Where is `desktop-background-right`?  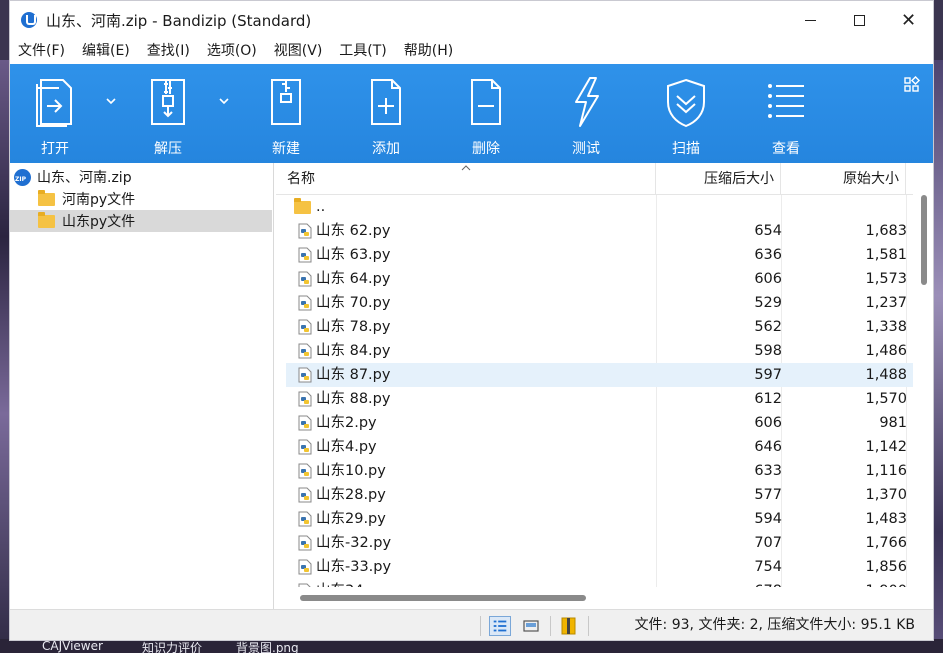
desktop-background-right is located at coordinates (938, 355).